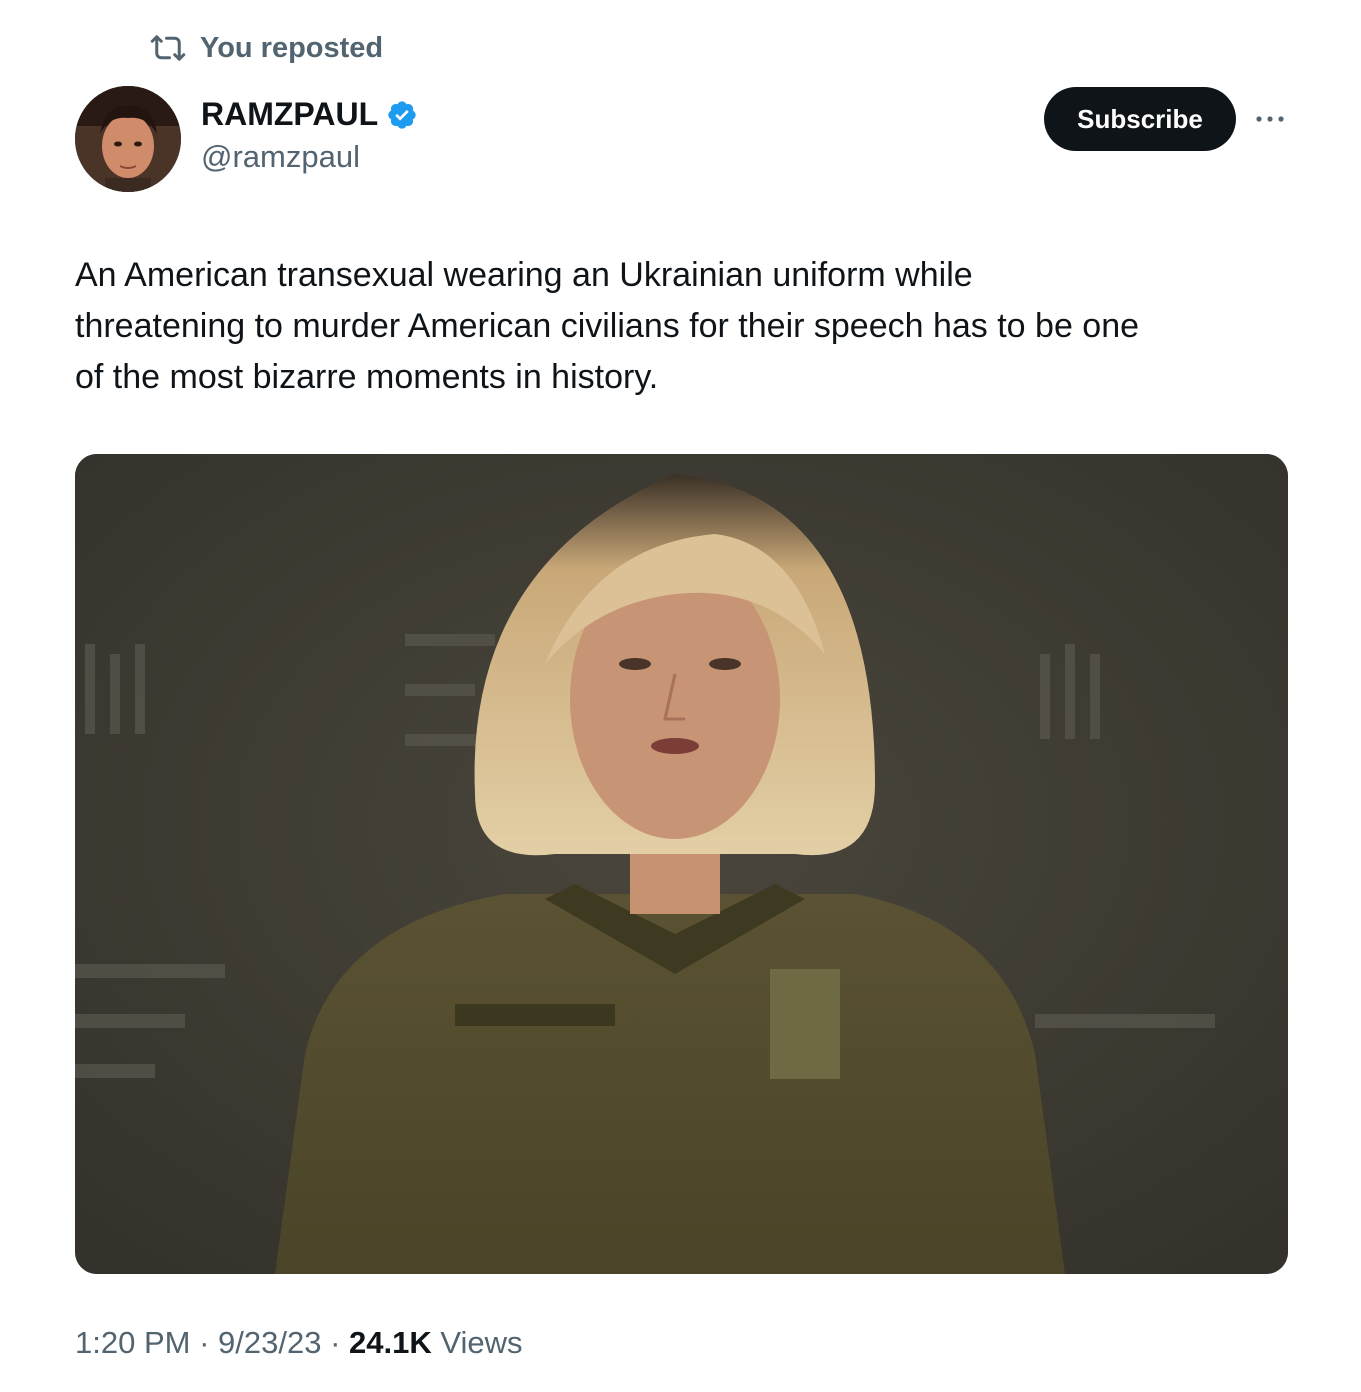 The height and width of the screenshot is (1392, 1361). What do you see at coordinates (390, 1342) in the screenshot?
I see `views-count: 24.1K` at bounding box center [390, 1342].